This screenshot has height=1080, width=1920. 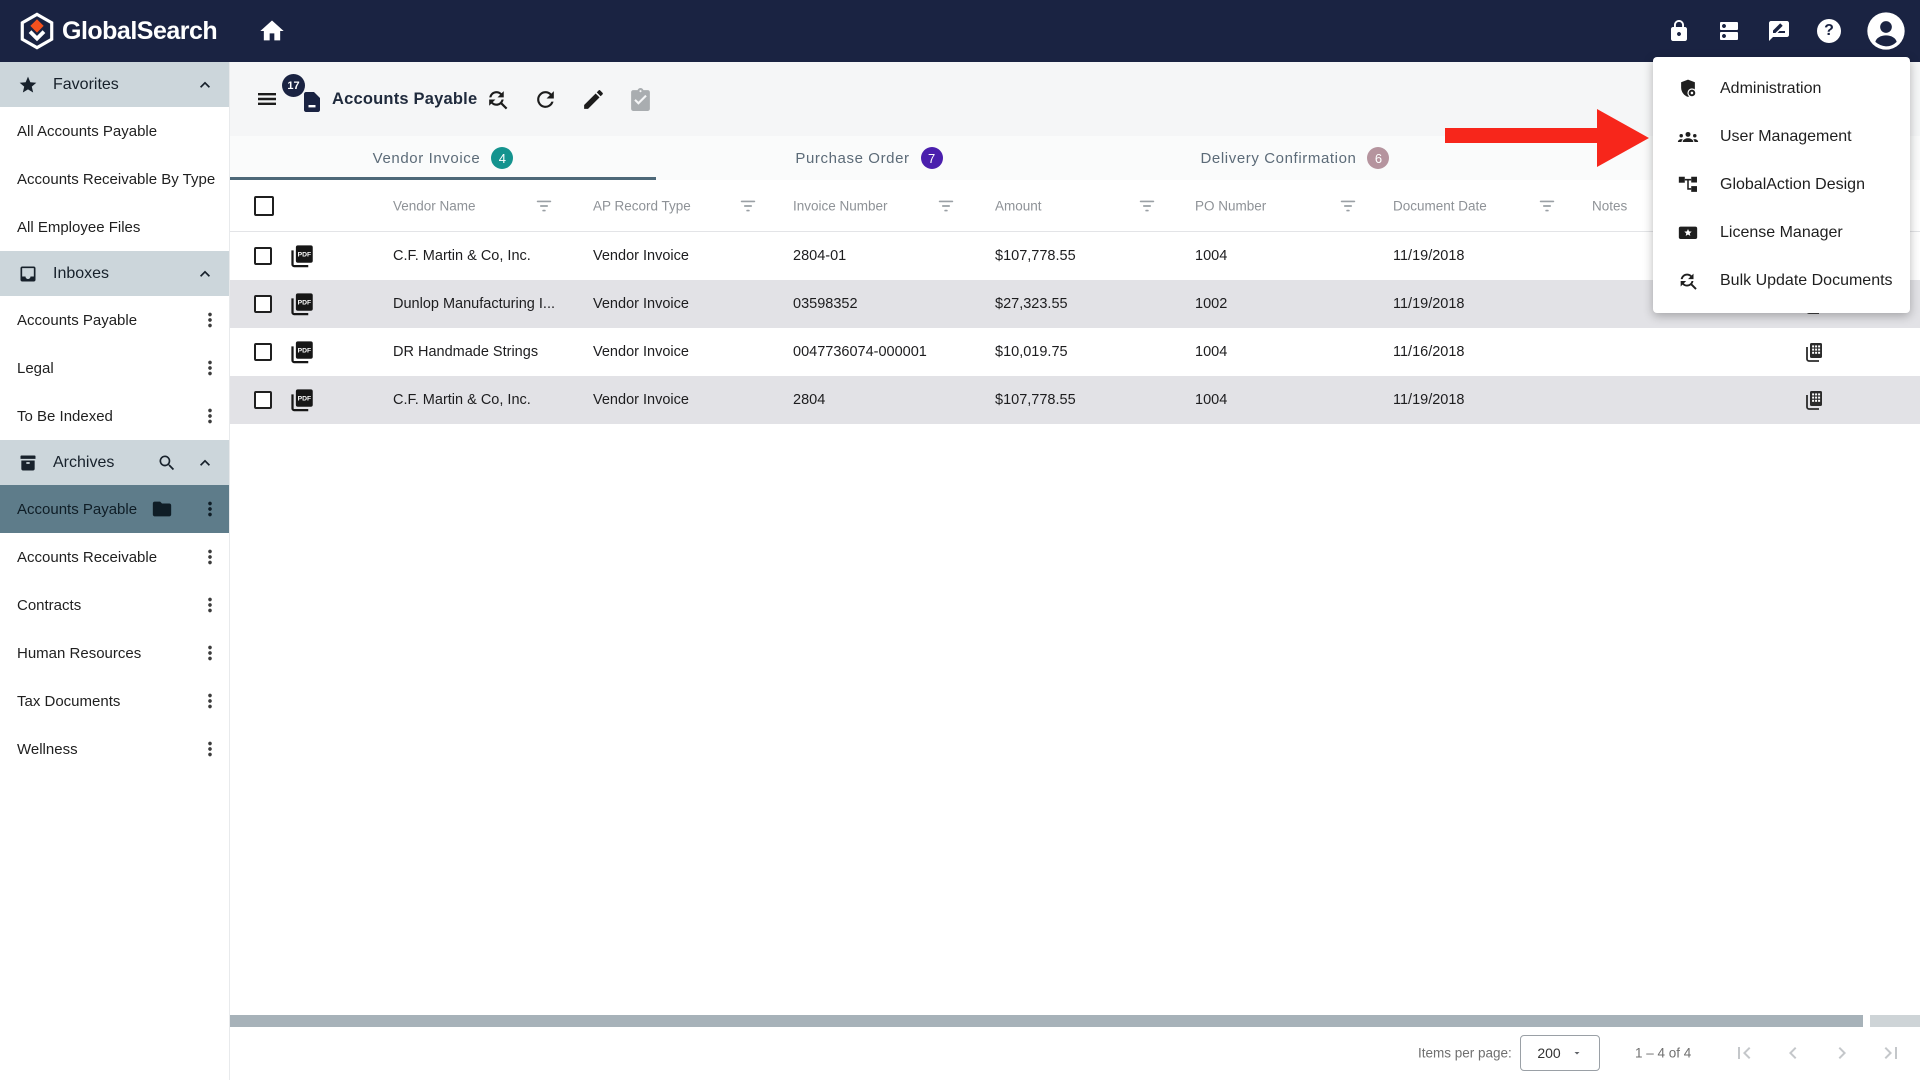 I want to click on tab-purchase-order: Purchase Order 7, so click(x=869, y=158).